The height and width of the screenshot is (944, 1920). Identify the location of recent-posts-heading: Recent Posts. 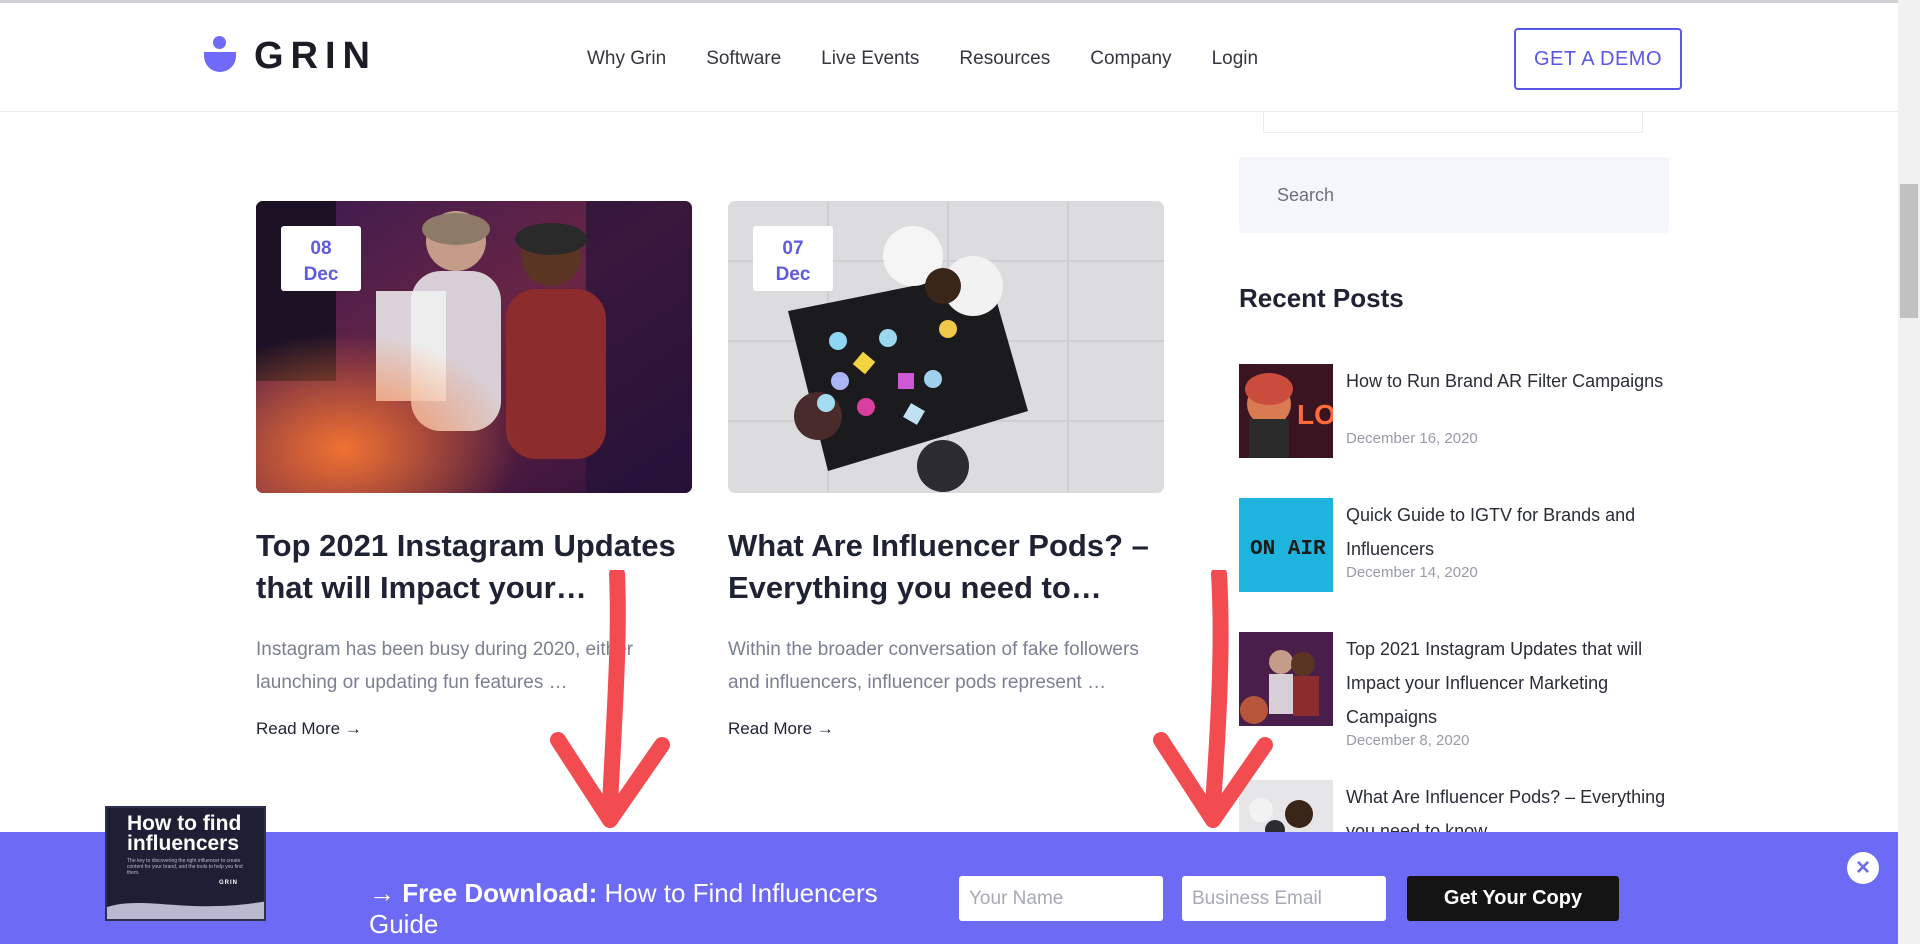
(1321, 298).